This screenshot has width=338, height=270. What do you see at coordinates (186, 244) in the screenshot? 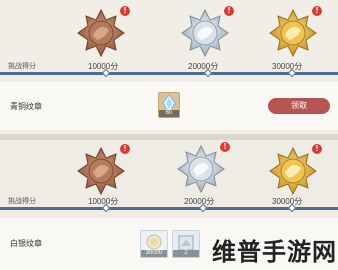
I see `reward-item: 2` at bounding box center [186, 244].